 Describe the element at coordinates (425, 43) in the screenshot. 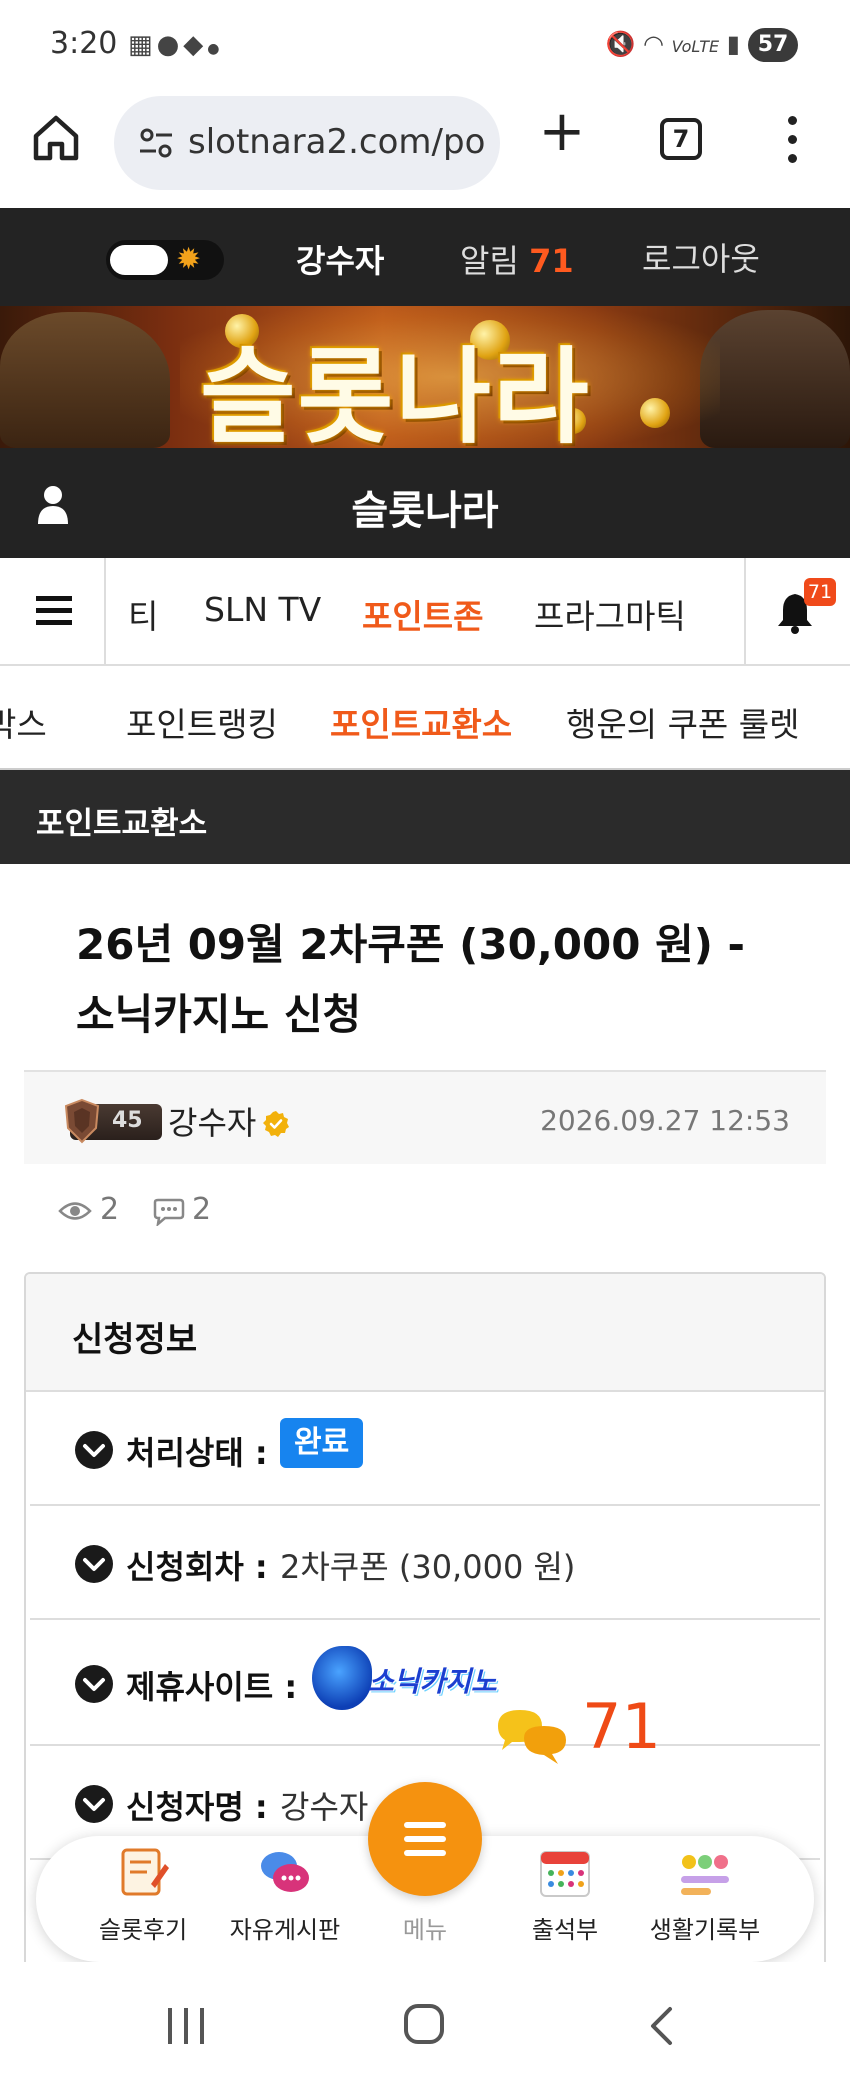

I see `status-bar: 3:20 ▦●◆● 🔇 ◠ VoLTE ▮ 57` at that location.